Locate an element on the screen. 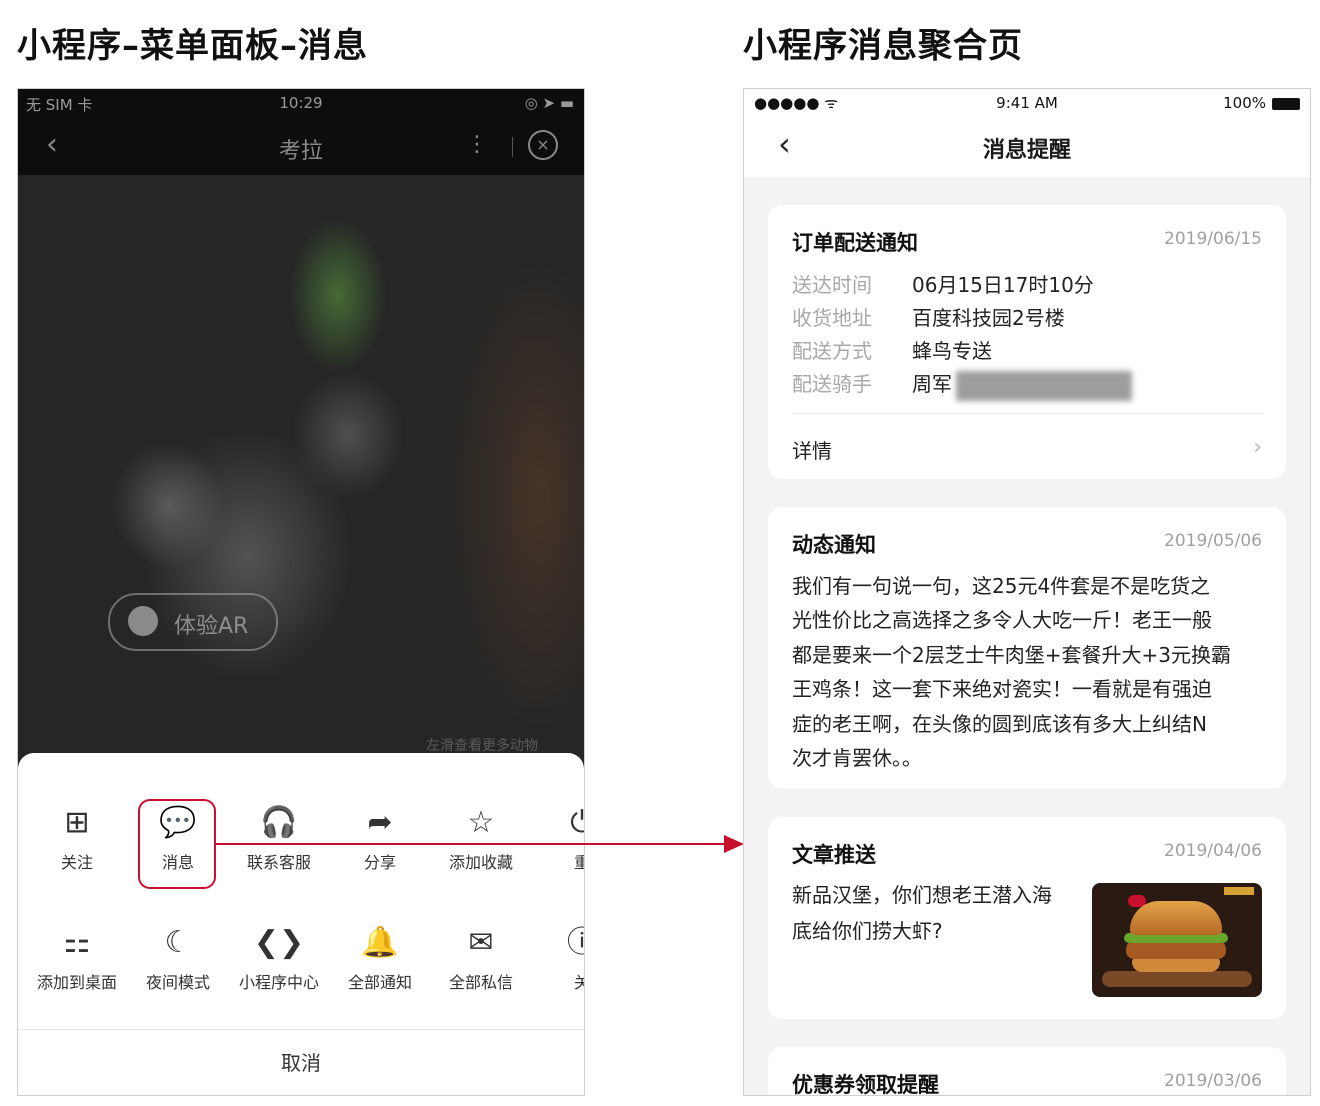 This screenshot has width=1320, height=1106. more-icon: ⋮ is located at coordinates (477, 144).